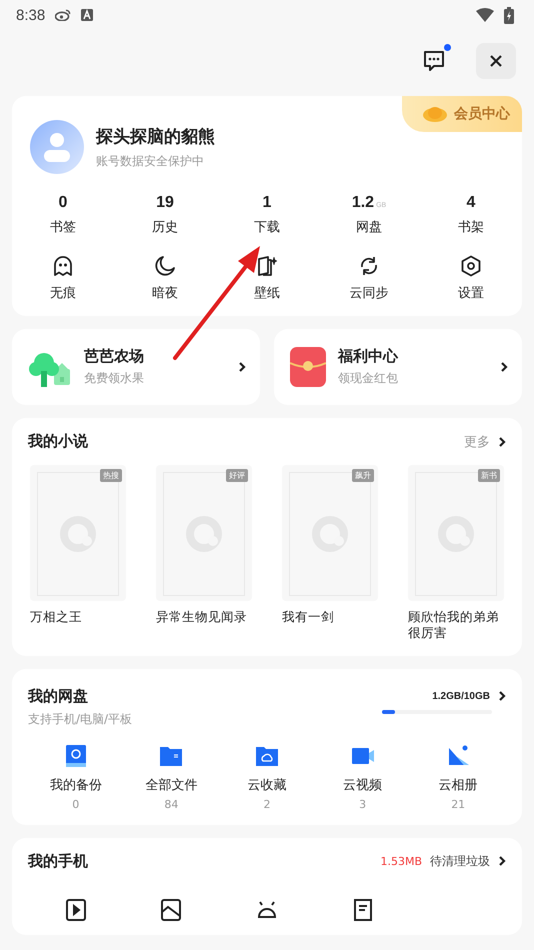 The width and height of the screenshot is (534, 950). What do you see at coordinates (369, 356) in the screenshot?
I see `promo-title: 福利中心` at bounding box center [369, 356].